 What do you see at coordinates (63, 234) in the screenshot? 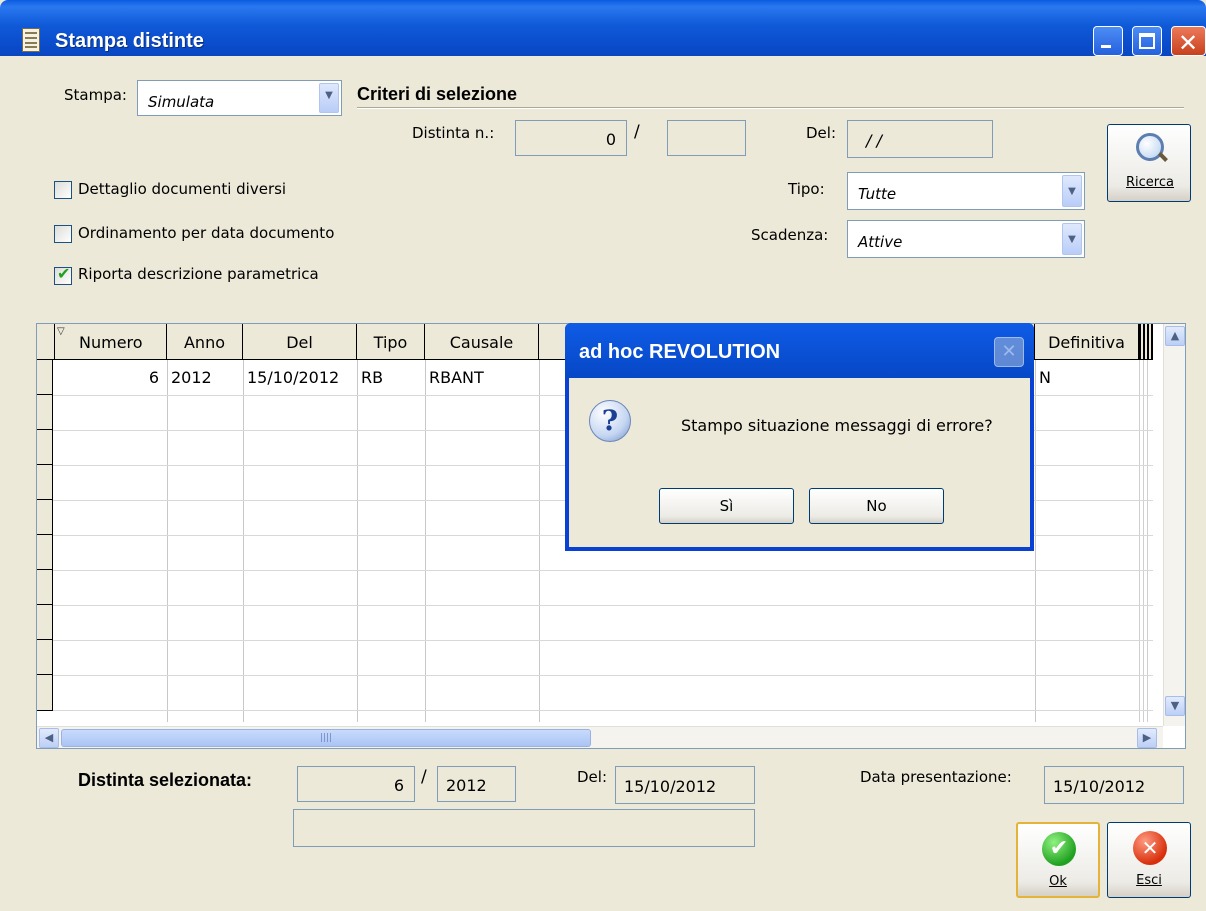
I see `checkbox-ordinamento` at bounding box center [63, 234].